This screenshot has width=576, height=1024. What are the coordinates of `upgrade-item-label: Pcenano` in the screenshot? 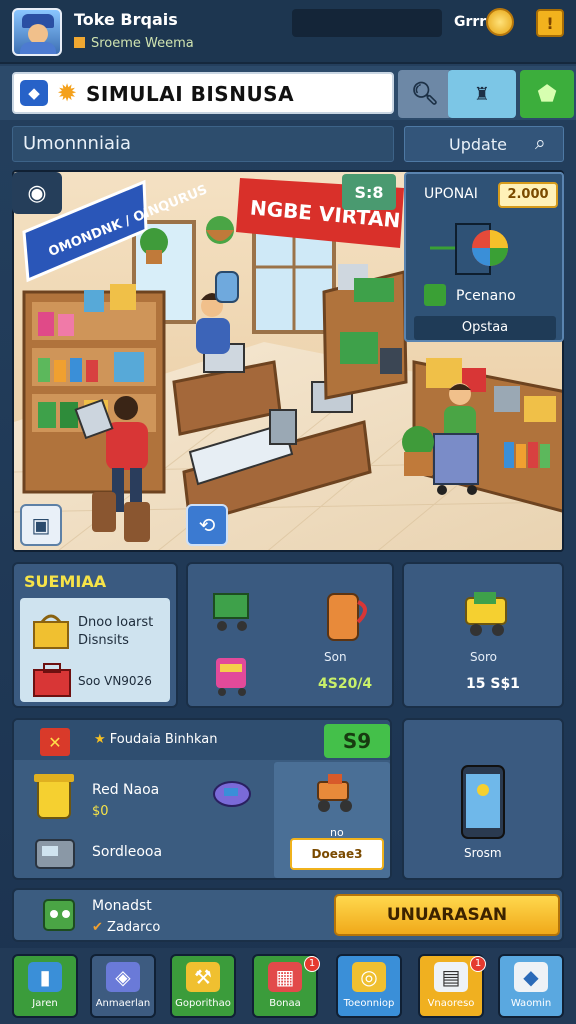 It's located at (486, 296).